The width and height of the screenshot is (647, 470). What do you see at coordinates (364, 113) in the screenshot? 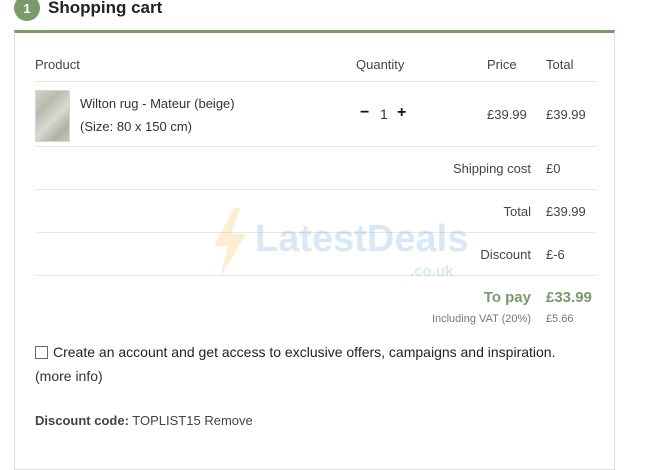
I see `quantity-decrease-button: −` at bounding box center [364, 113].